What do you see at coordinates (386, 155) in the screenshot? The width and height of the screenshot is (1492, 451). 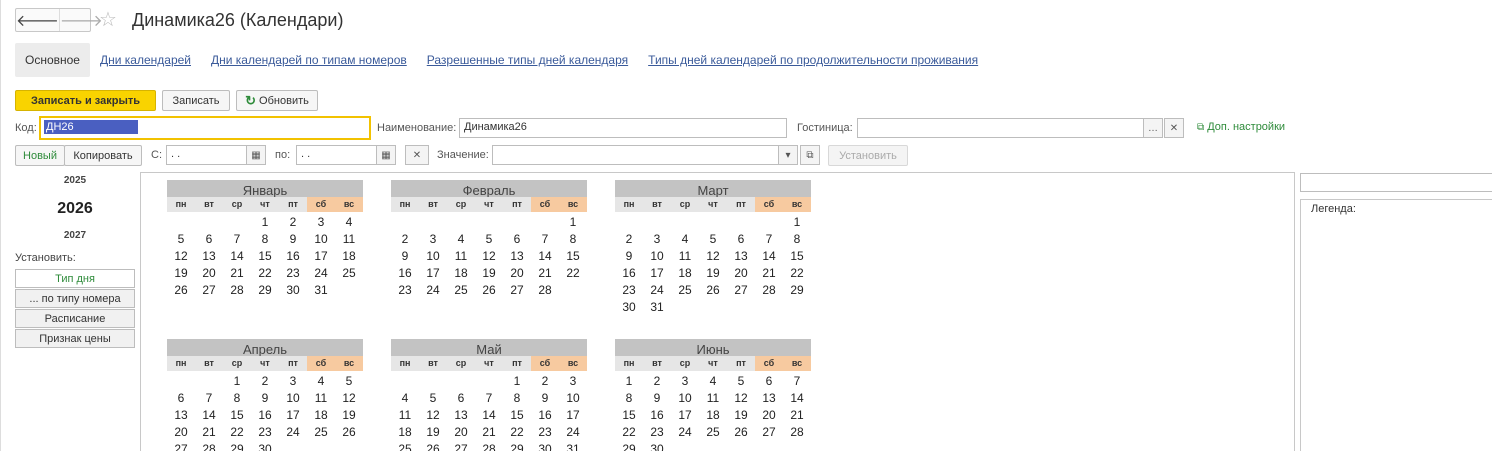 I see `to-calendar-icon: ▦` at bounding box center [386, 155].